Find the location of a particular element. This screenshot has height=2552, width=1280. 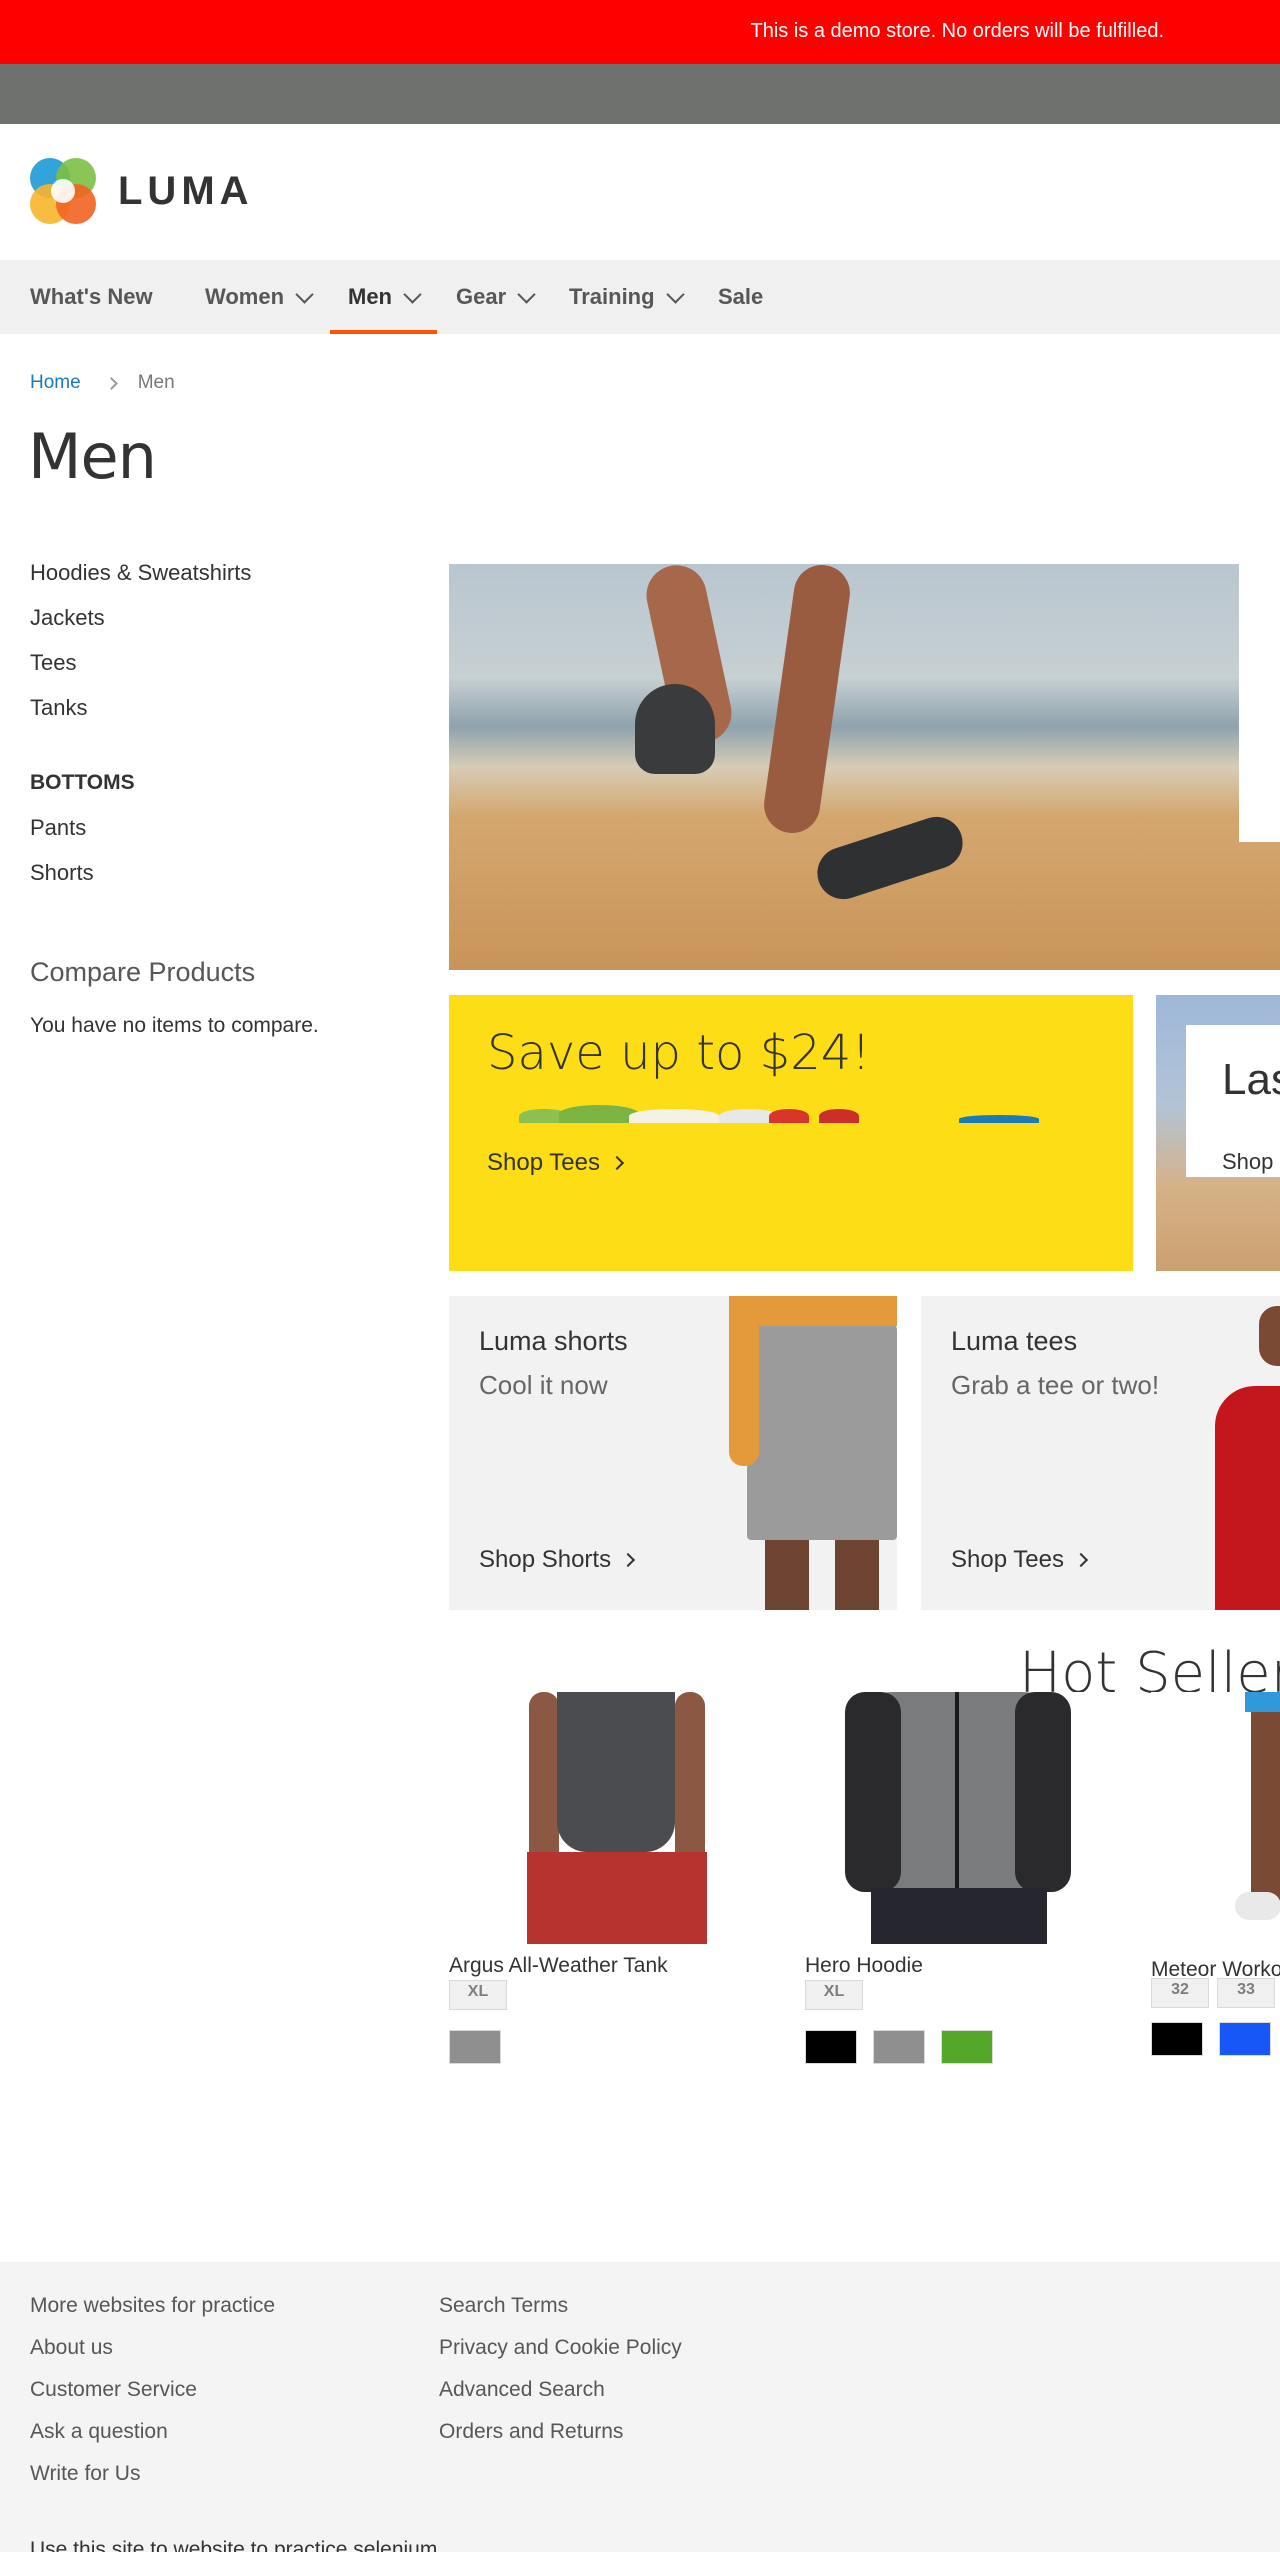

nav-label: Gear is located at coordinates (481, 296).